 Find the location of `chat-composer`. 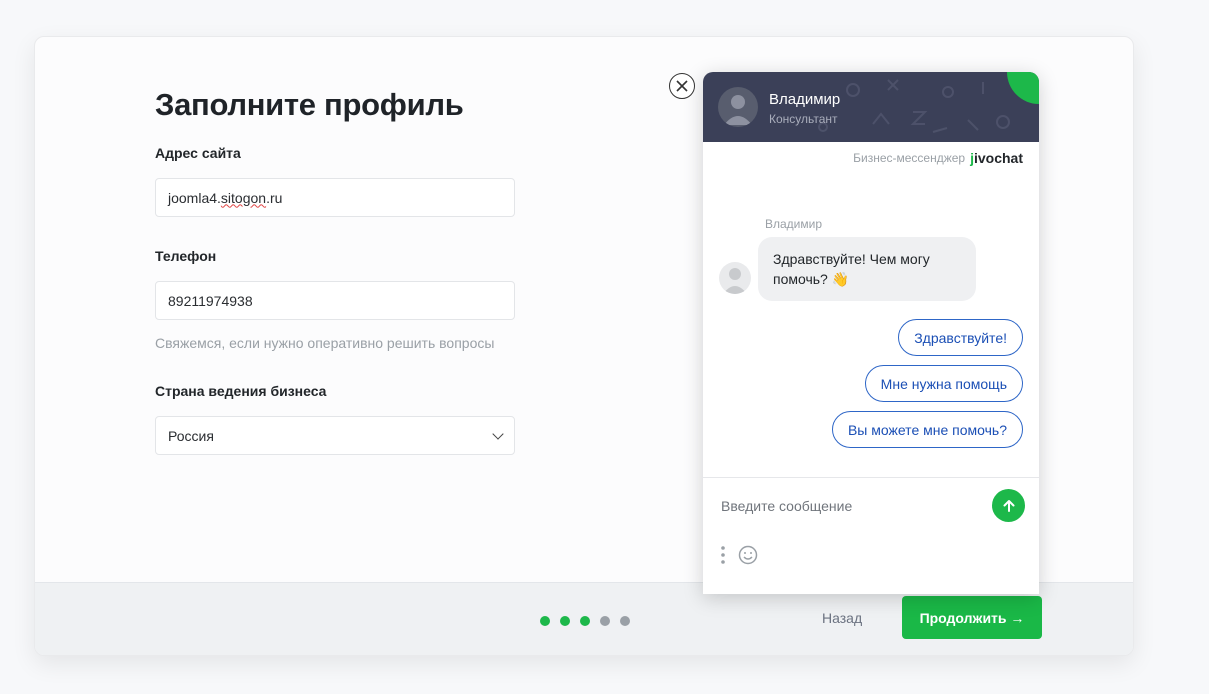

chat-composer is located at coordinates (871, 535).